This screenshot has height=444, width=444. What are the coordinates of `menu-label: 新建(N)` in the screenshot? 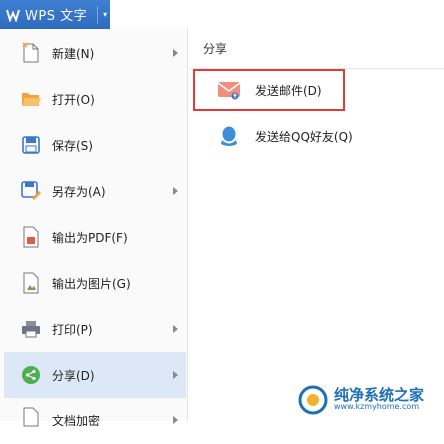 It's located at (73, 53).